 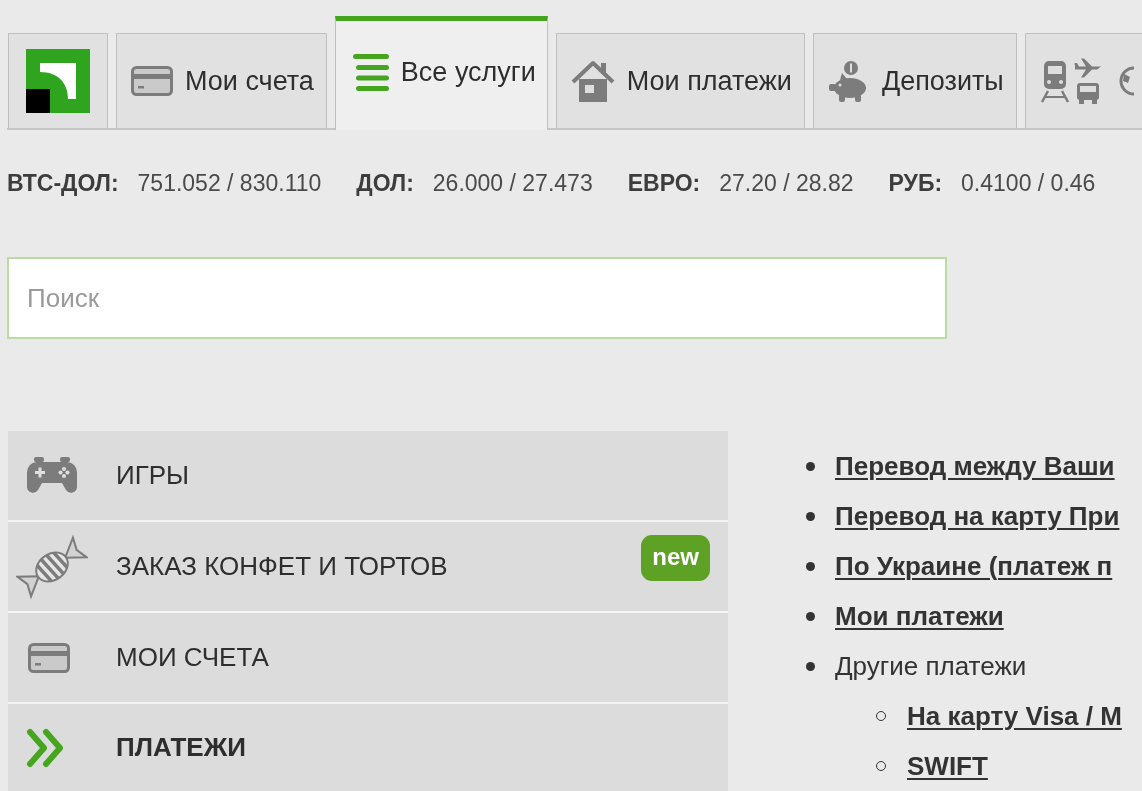 I want to click on list-text: Другие платежи, so click(x=931, y=666).